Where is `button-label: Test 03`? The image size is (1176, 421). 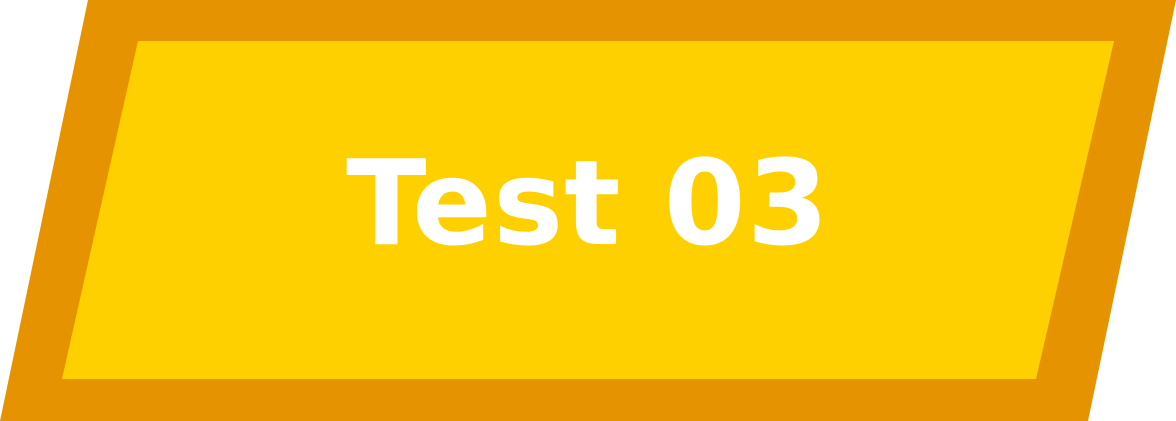
button-label: Test 03 is located at coordinates (588, 202).